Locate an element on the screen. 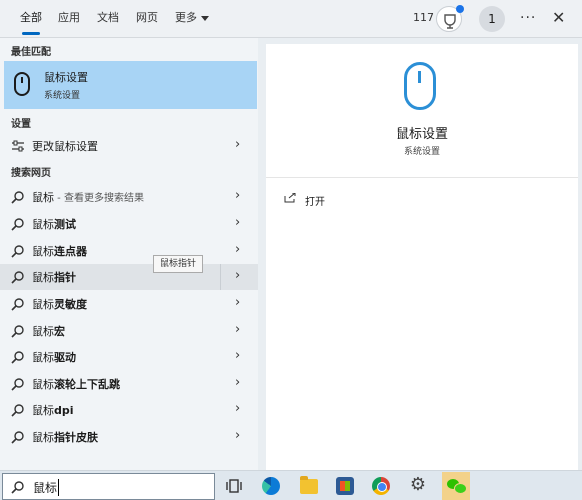  tab-more: 更多 is located at coordinates (192, 19).